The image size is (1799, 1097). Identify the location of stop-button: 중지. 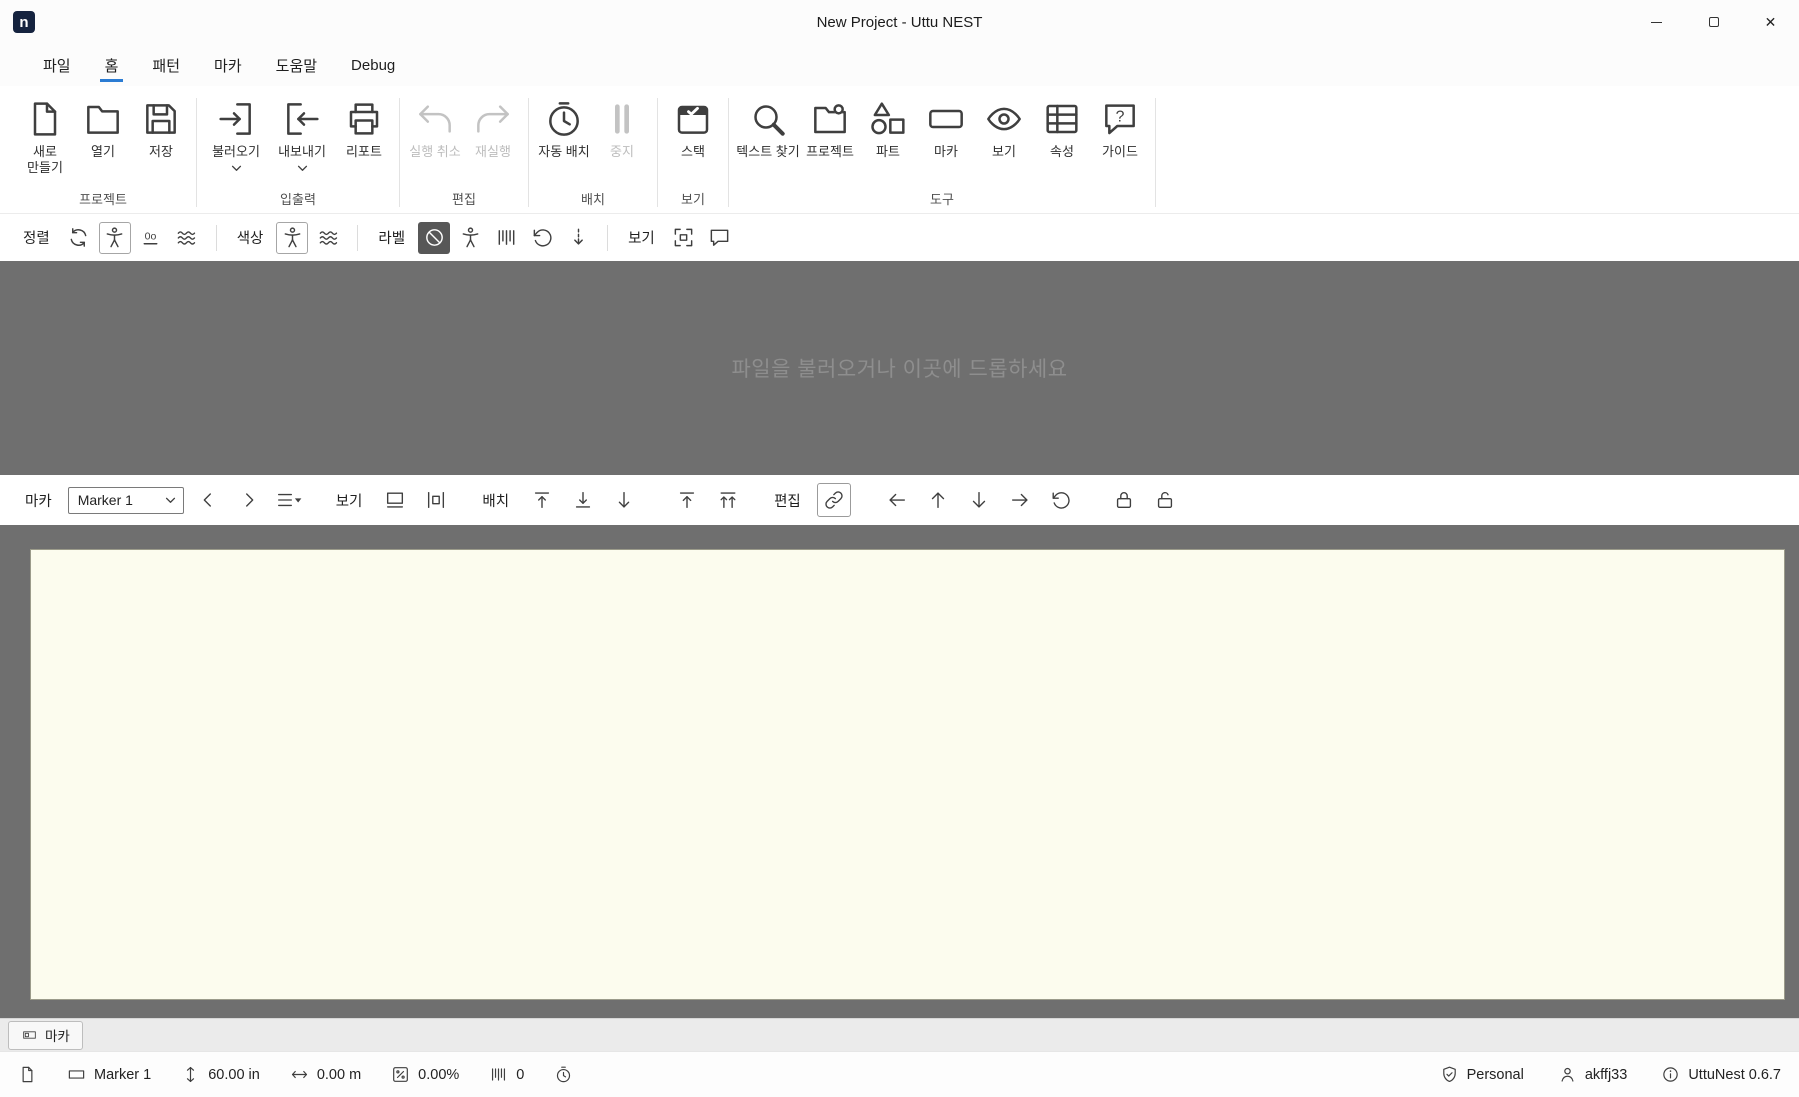
(622, 138).